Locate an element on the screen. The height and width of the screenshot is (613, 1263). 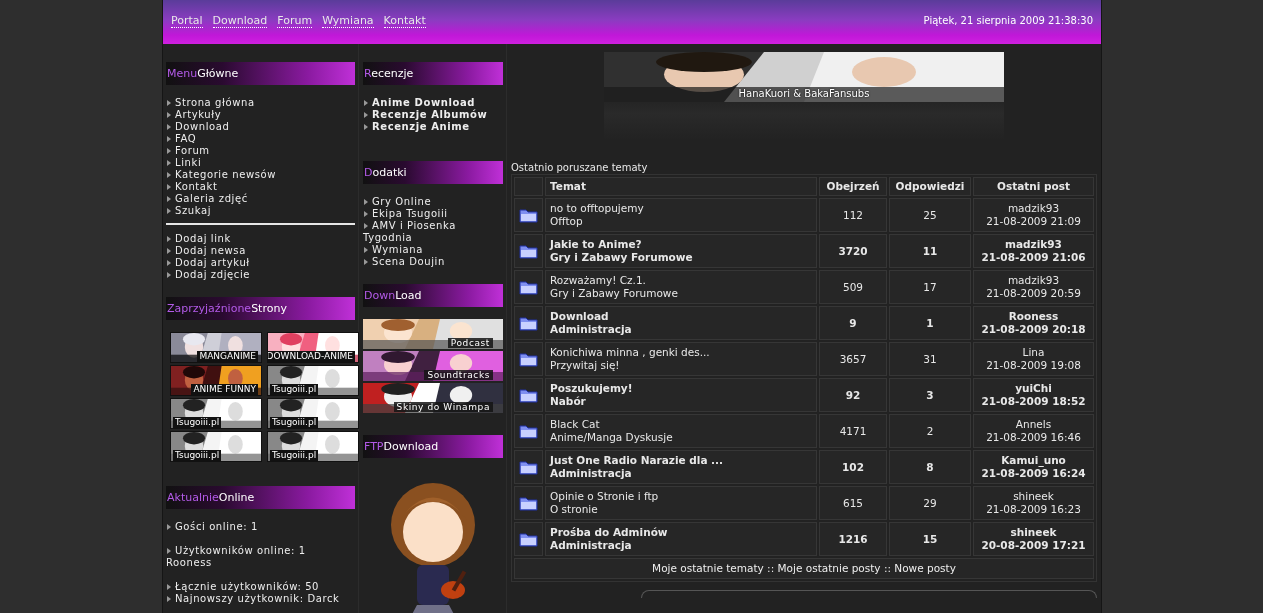
table-cell: 31 is located at coordinates (930, 359).